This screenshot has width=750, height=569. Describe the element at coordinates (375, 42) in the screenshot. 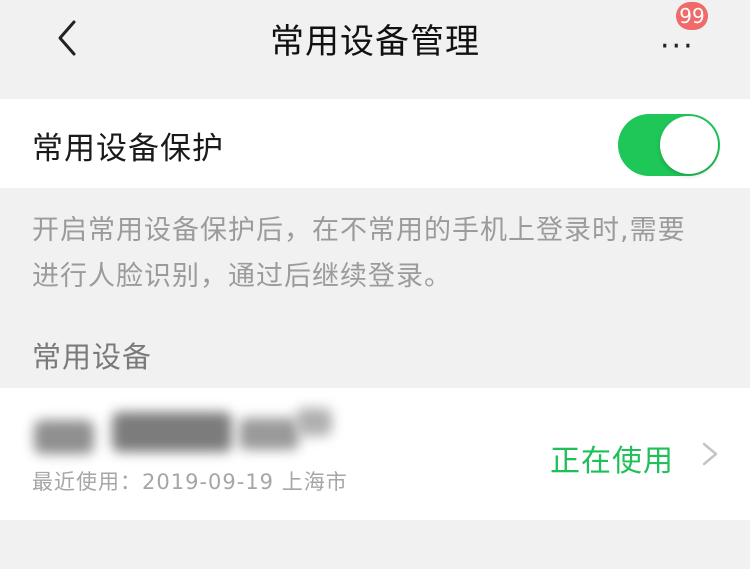

I see `page-title: 常用设备管理` at that location.